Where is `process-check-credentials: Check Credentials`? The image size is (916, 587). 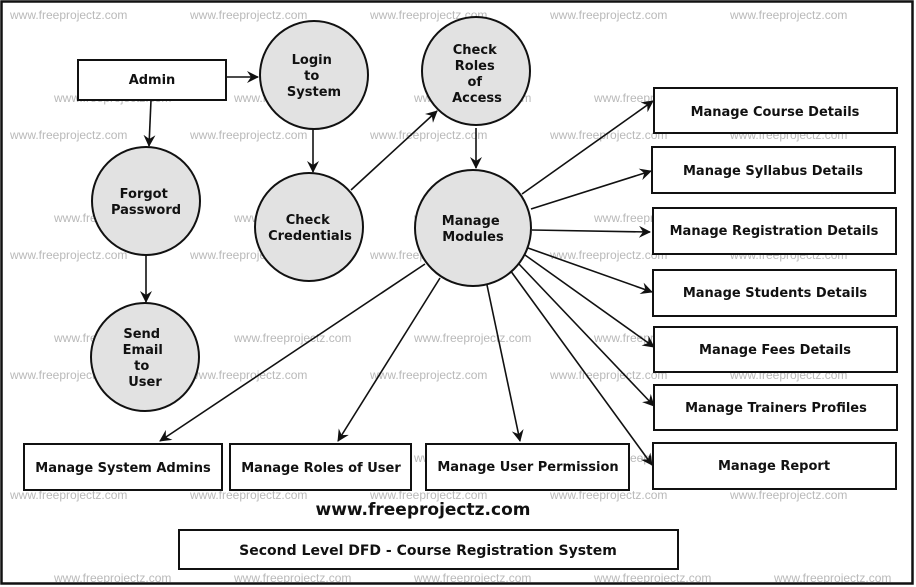 process-check-credentials: Check Credentials is located at coordinates (309, 227).